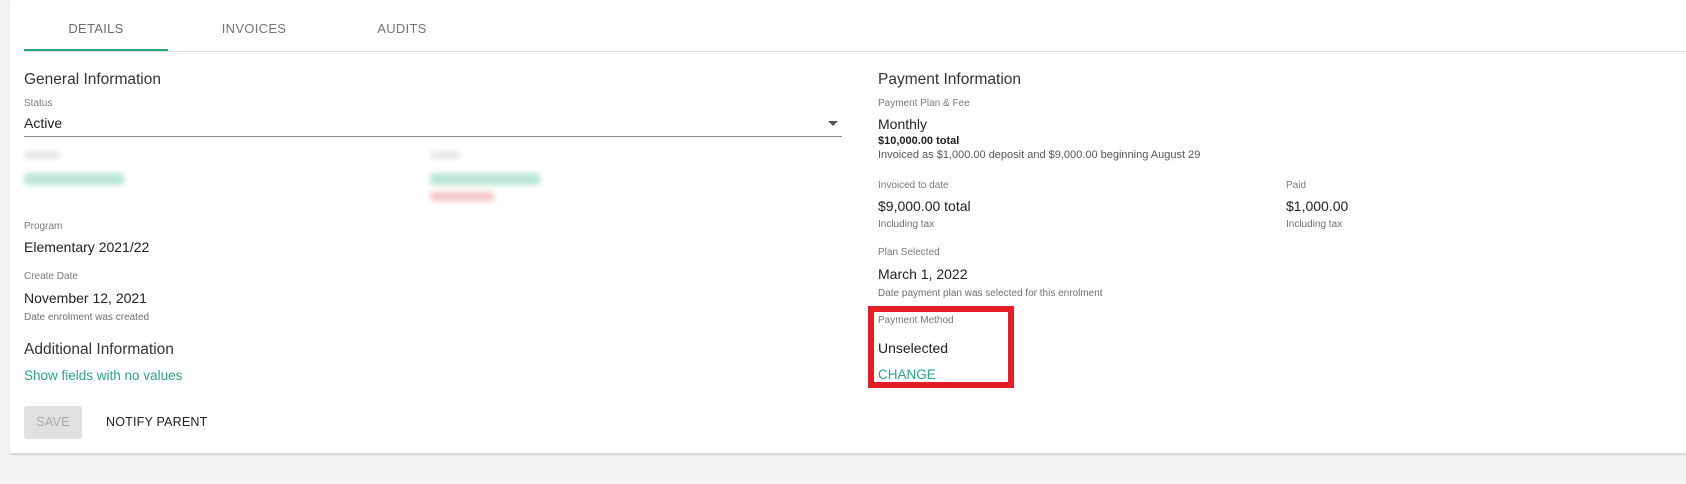 The height and width of the screenshot is (484, 1686). Describe the element at coordinates (38, 103) in the screenshot. I see `status-label: Status` at that location.